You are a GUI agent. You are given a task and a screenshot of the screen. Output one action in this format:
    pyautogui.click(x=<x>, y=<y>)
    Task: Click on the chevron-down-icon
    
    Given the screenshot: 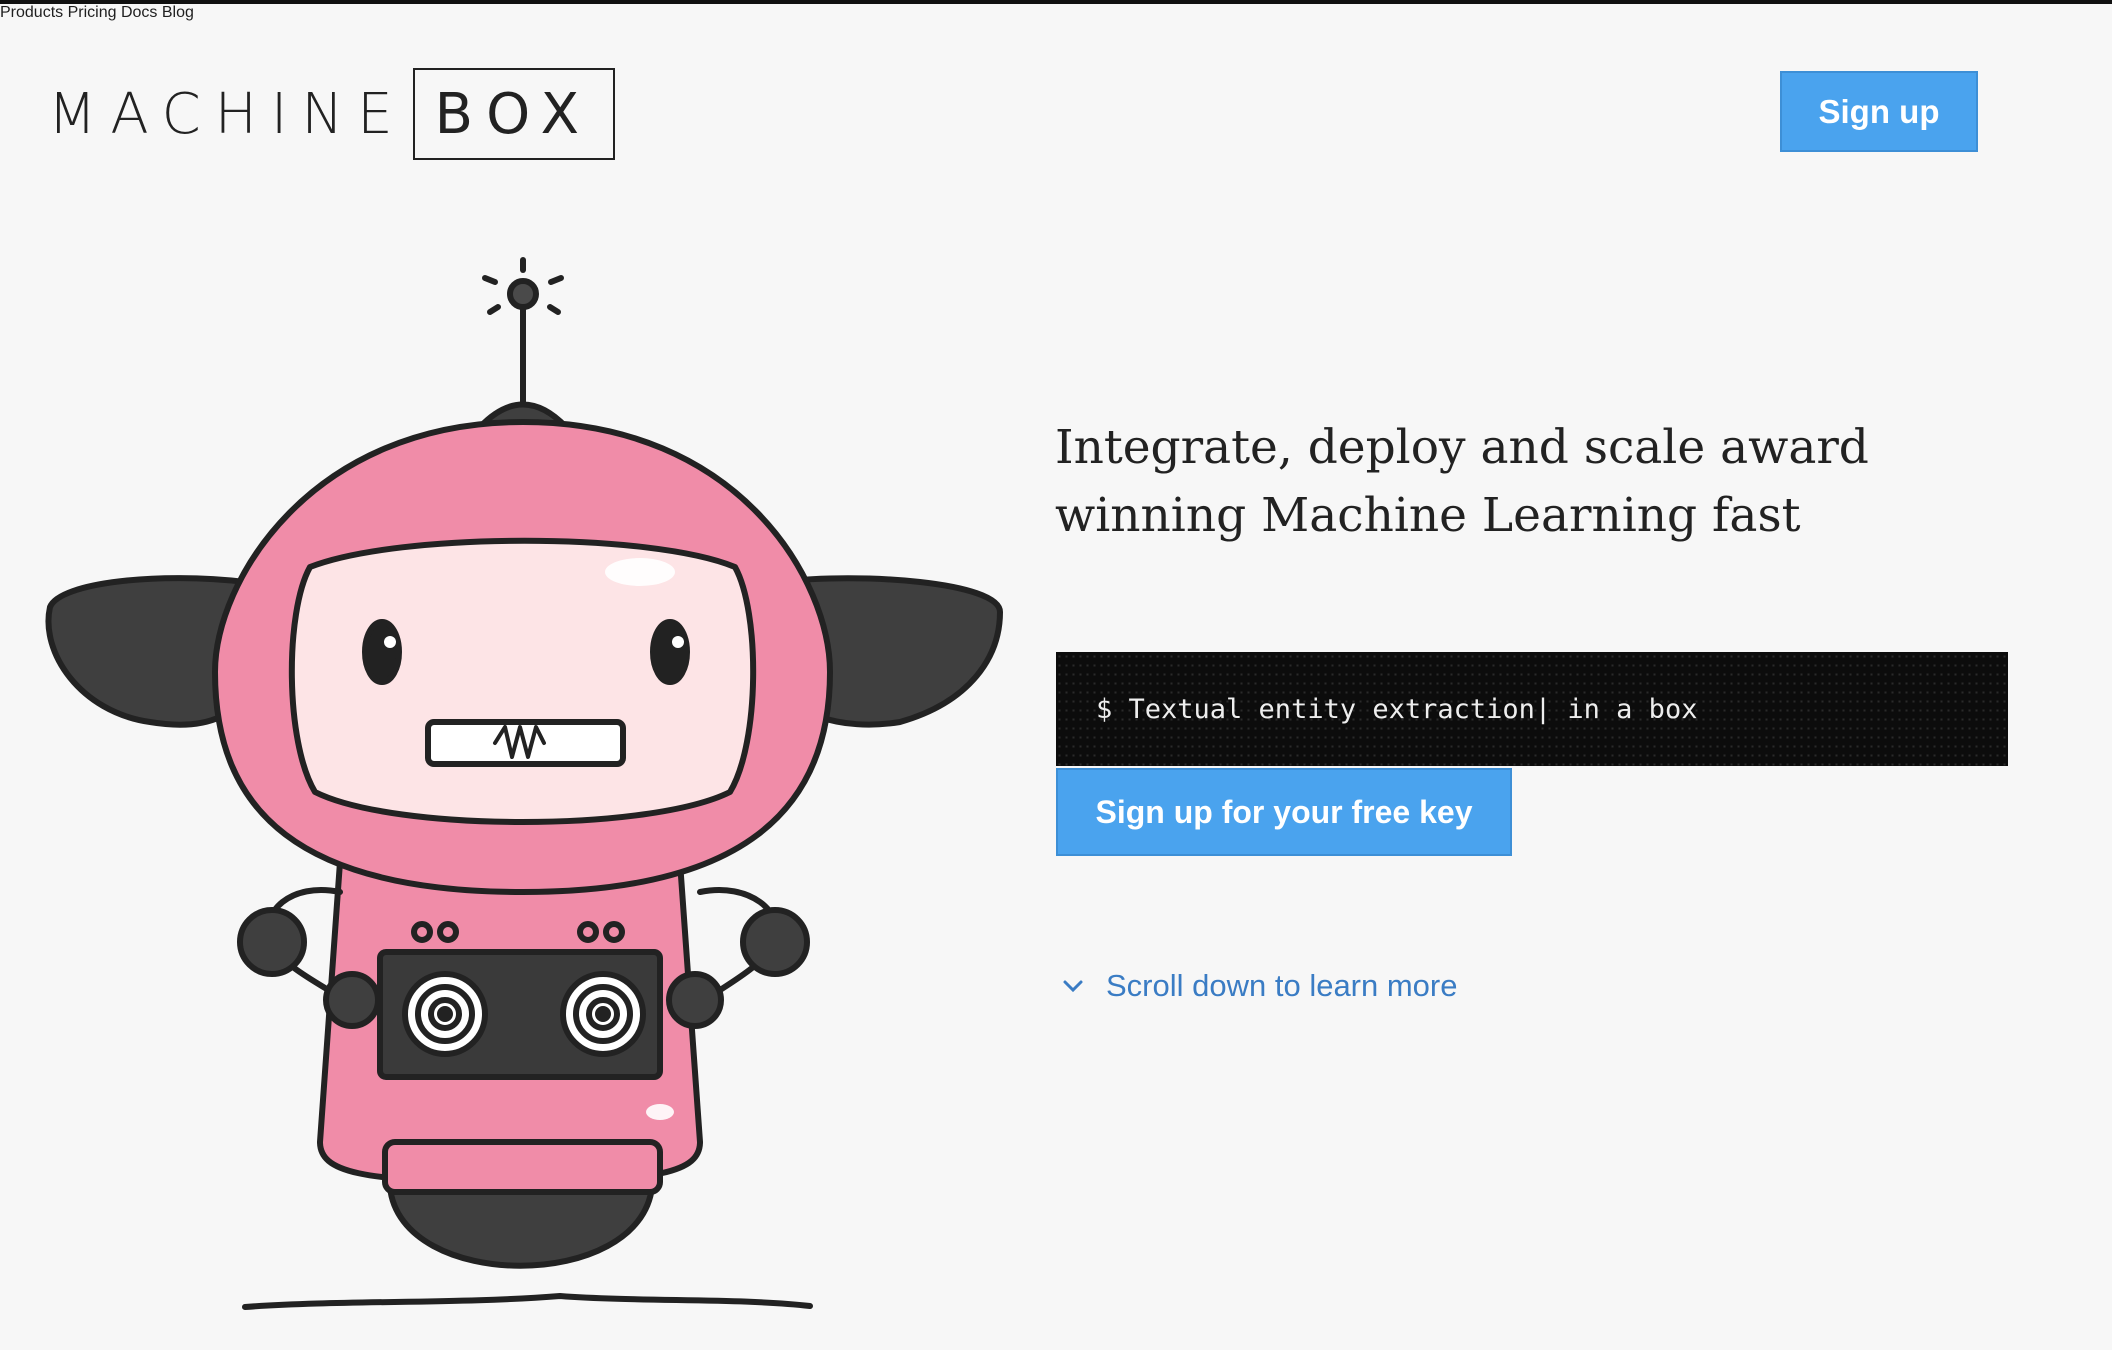 What is the action you would take?
    pyautogui.click(x=1073, y=986)
    